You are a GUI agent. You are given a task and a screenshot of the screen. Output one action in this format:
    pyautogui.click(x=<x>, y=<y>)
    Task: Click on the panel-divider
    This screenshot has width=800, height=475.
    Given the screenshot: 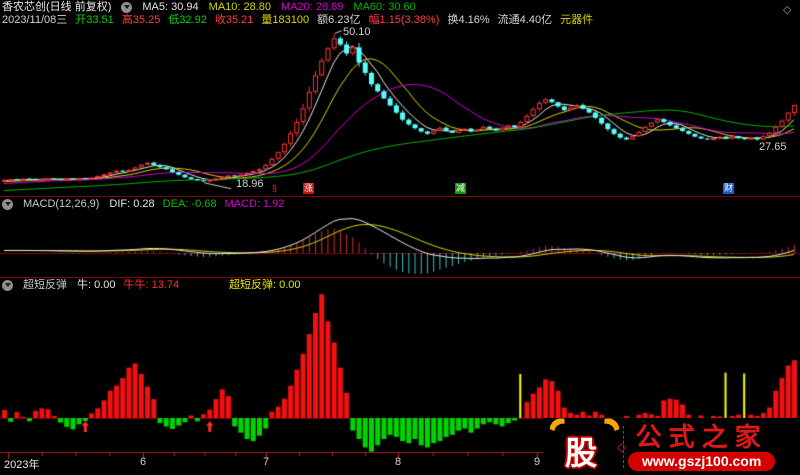 What is the action you would take?
    pyautogui.click(x=400, y=196)
    